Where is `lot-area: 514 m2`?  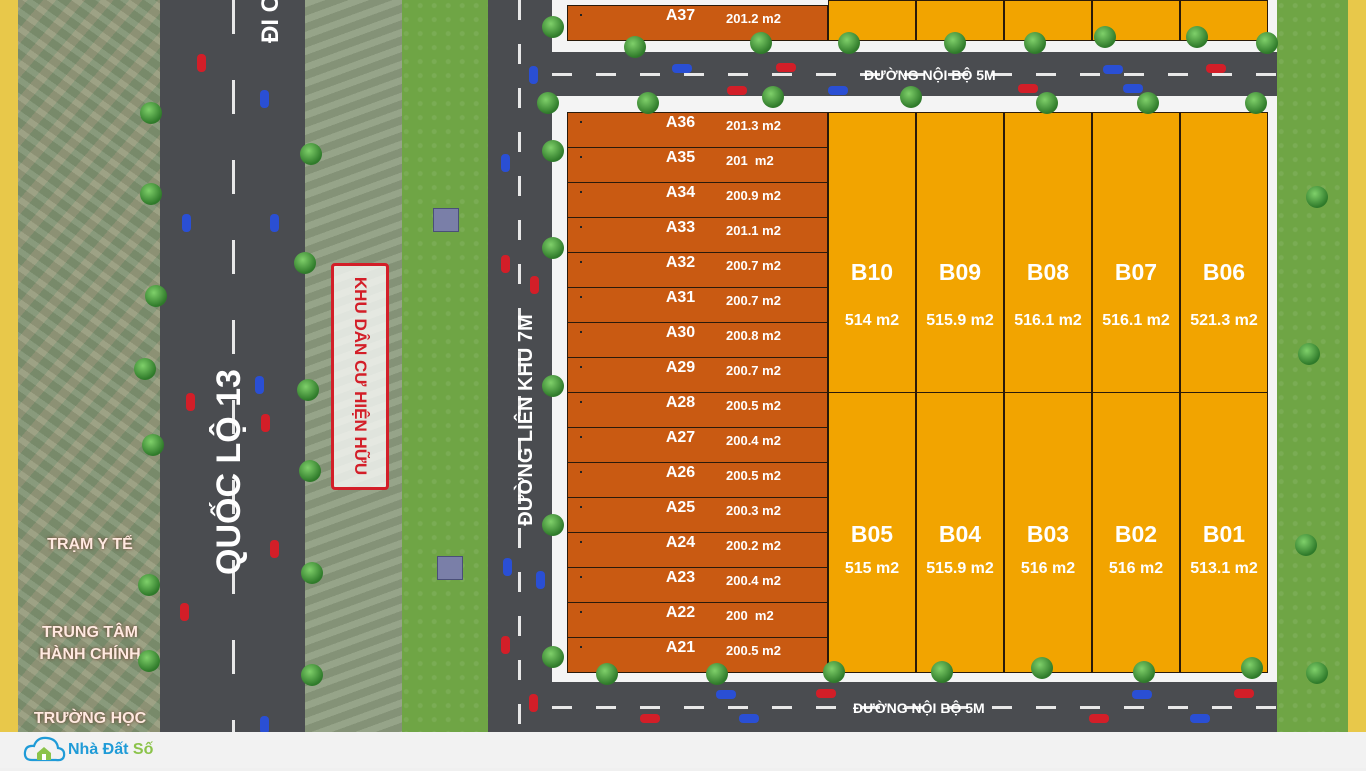 lot-area: 514 m2 is located at coordinates (872, 320).